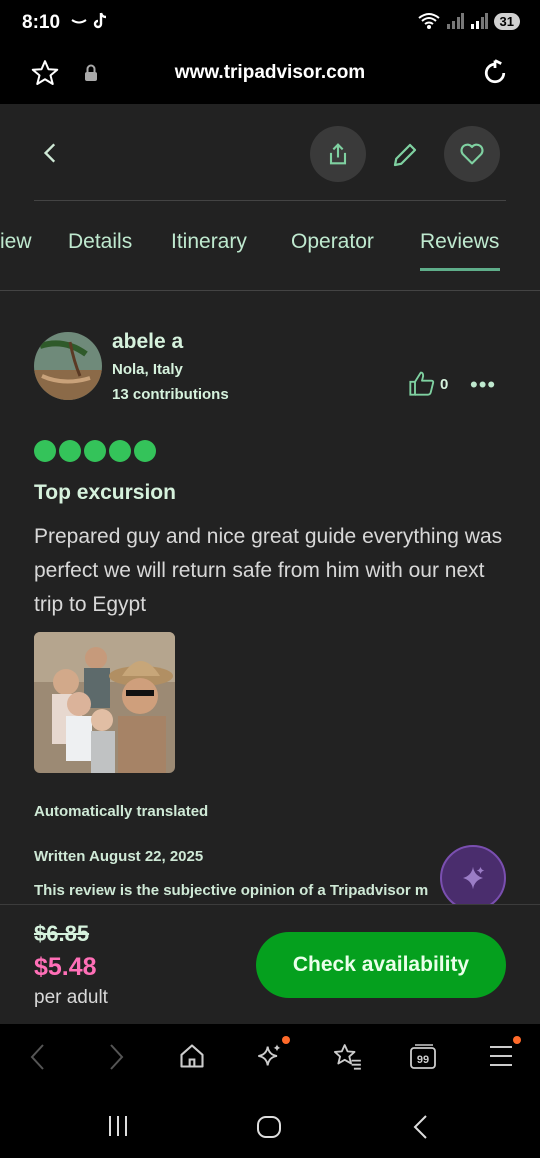 This screenshot has height=1158, width=540. I want to click on browser-bottom-nav: 99, so click(270, 1057).